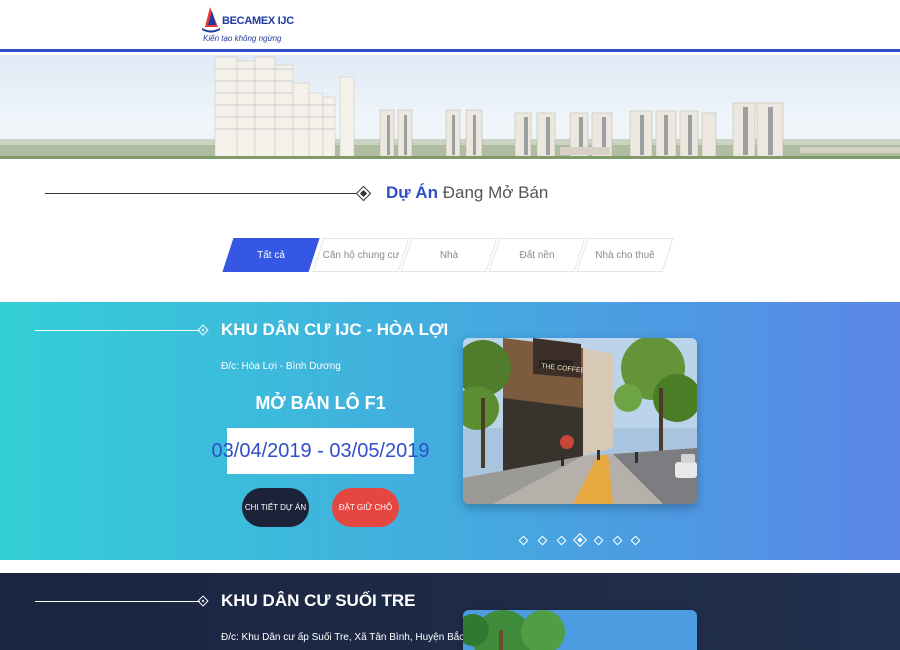 This screenshot has width=900, height=650. Describe the element at coordinates (365, 507) in the screenshot. I see `reserve-button: ĐẶT GIỮ CHỖ` at that location.